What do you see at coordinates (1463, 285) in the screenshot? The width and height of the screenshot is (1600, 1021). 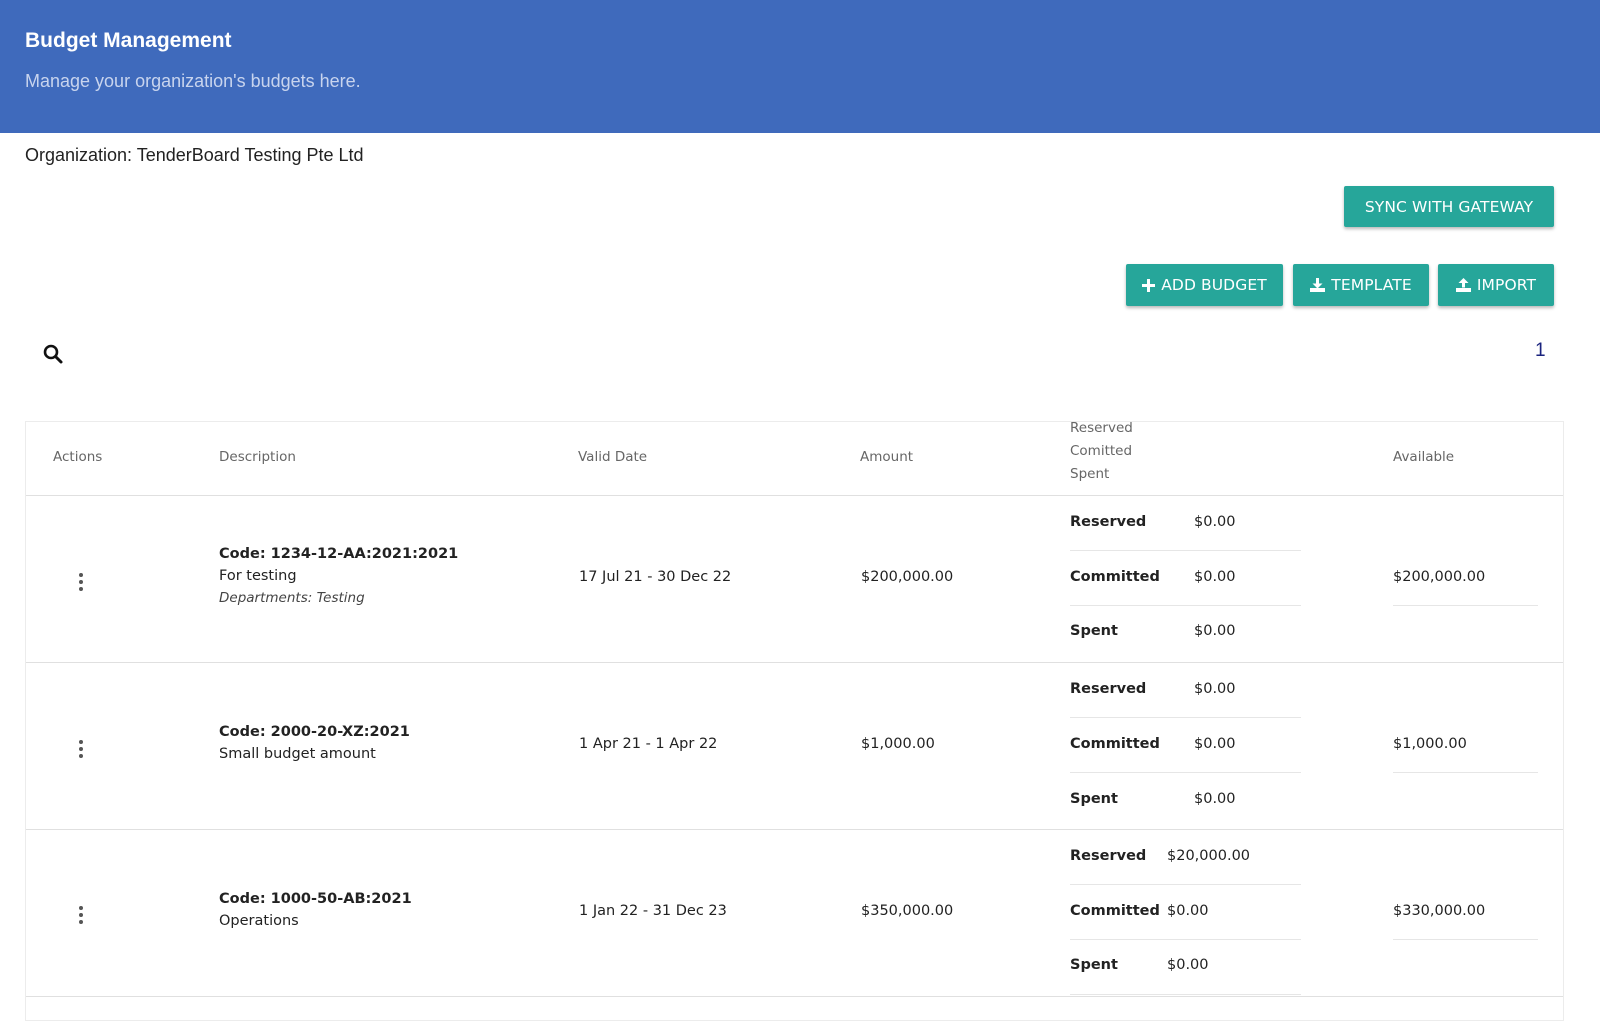 I see `upload-icon` at bounding box center [1463, 285].